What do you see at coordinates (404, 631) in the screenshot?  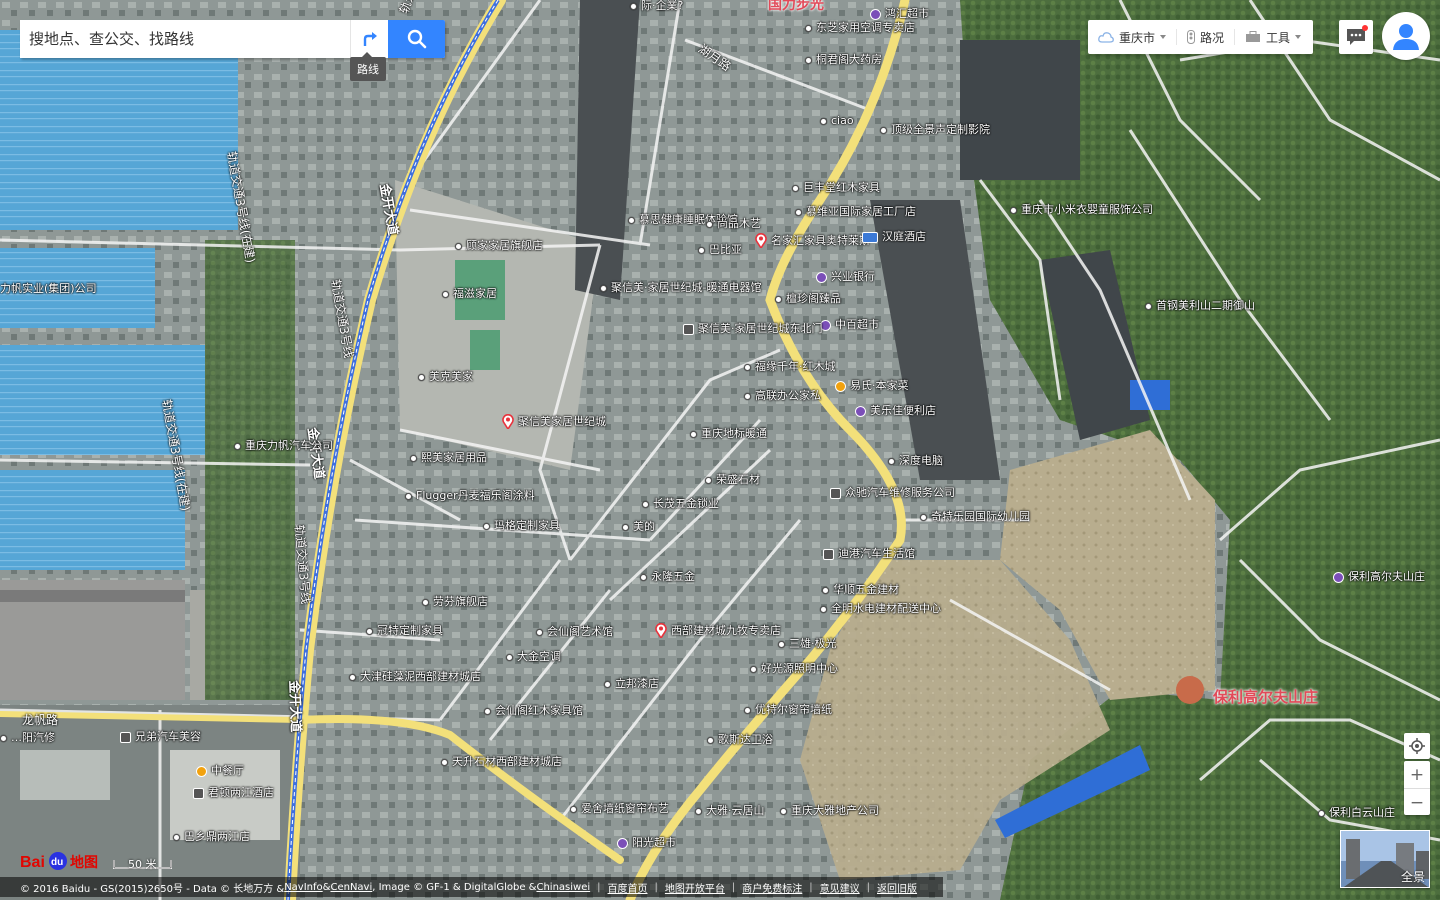 I see `poi-marker: 冠特定制家具` at bounding box center [404, 631].